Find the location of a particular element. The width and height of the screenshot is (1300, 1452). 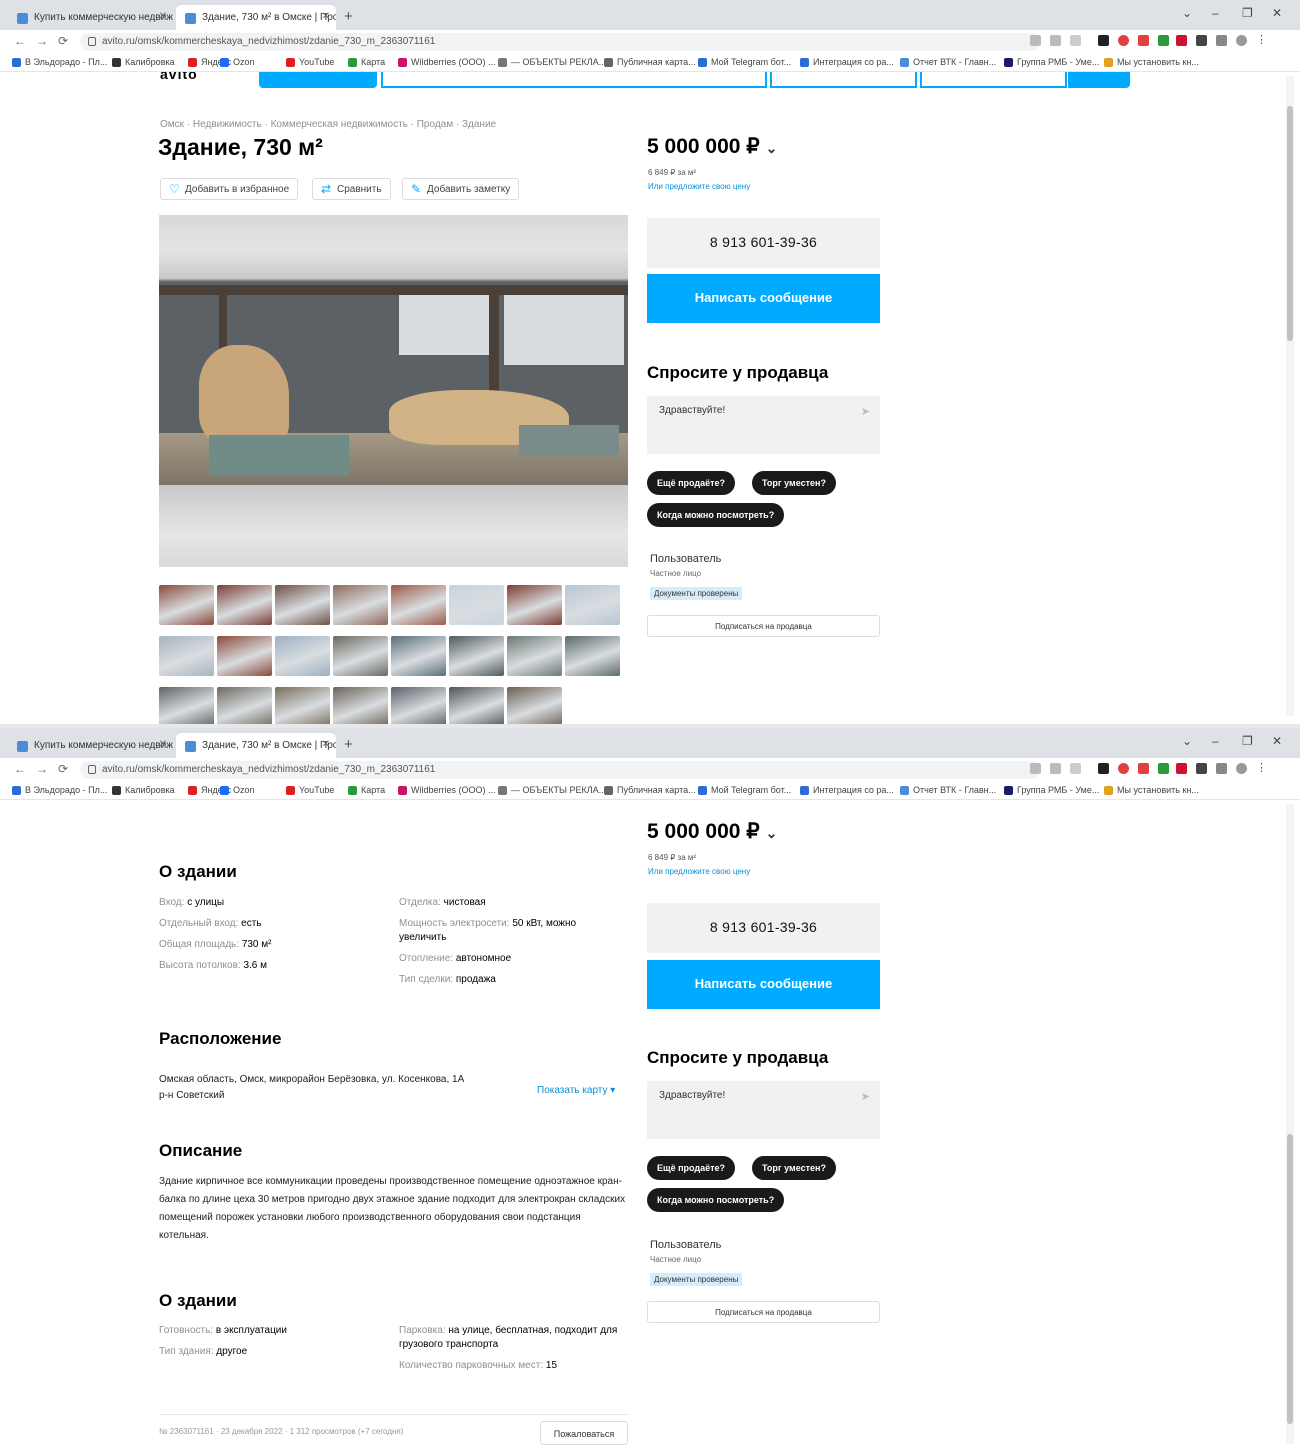

add-note-button: ✎ Добавить заметку is located at coordinates (461, 189).